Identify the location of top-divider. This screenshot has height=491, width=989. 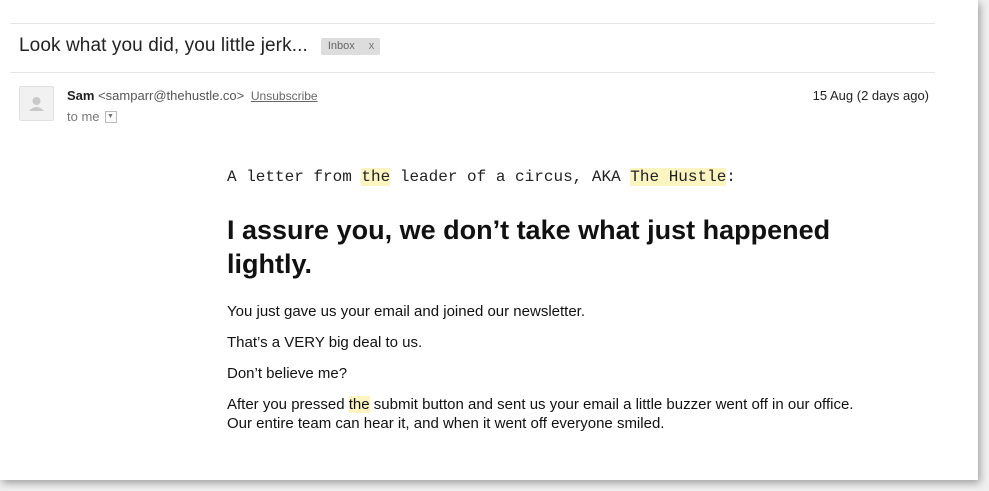
(472, 23).